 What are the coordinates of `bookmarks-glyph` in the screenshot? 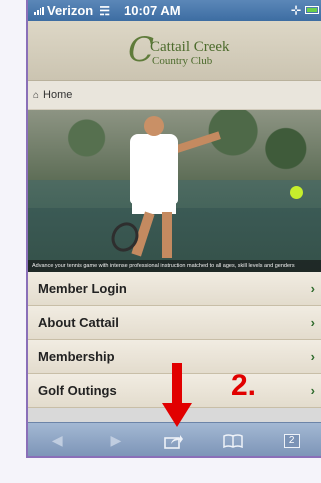 It's located at (233, 440).